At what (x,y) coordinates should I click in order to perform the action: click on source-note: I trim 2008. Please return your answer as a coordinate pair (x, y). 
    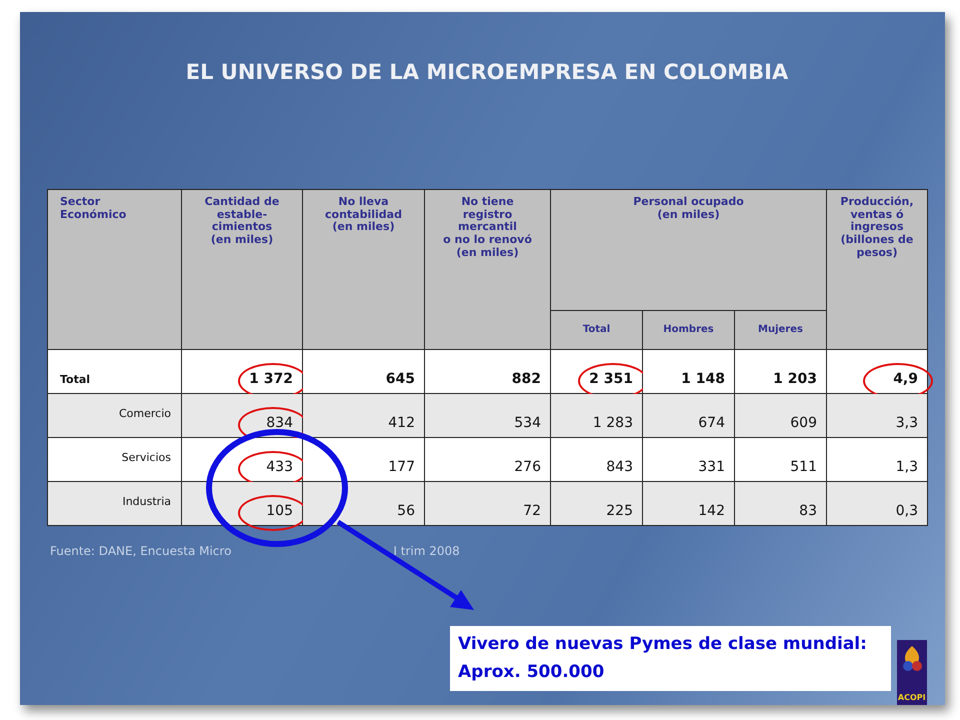
    Looking at the image, I should click on (426, 551).